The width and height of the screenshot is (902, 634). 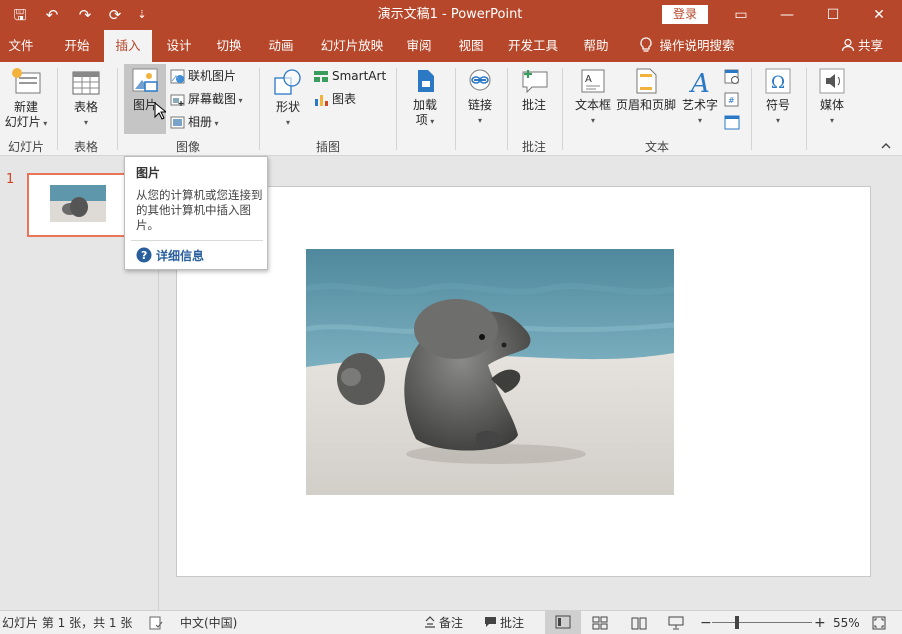 What do you see at coordinates (639, 623) in the screenshot?
I see `reading-view-icon` at bounding box center [639, 623].